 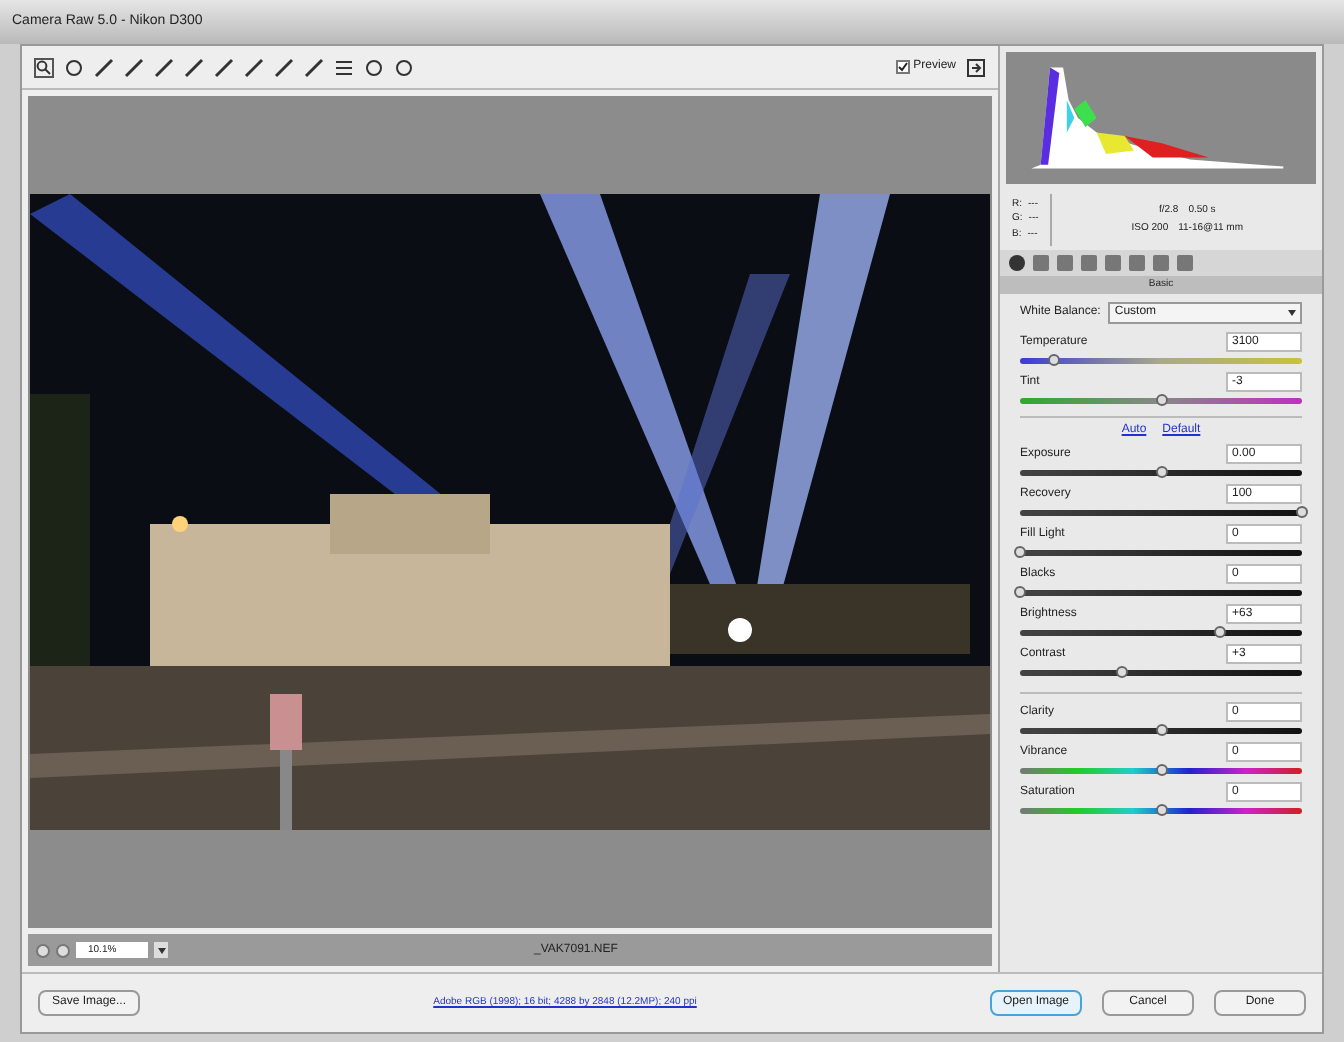 I want to click on zoom-in-button, so click(x=63, y=950).